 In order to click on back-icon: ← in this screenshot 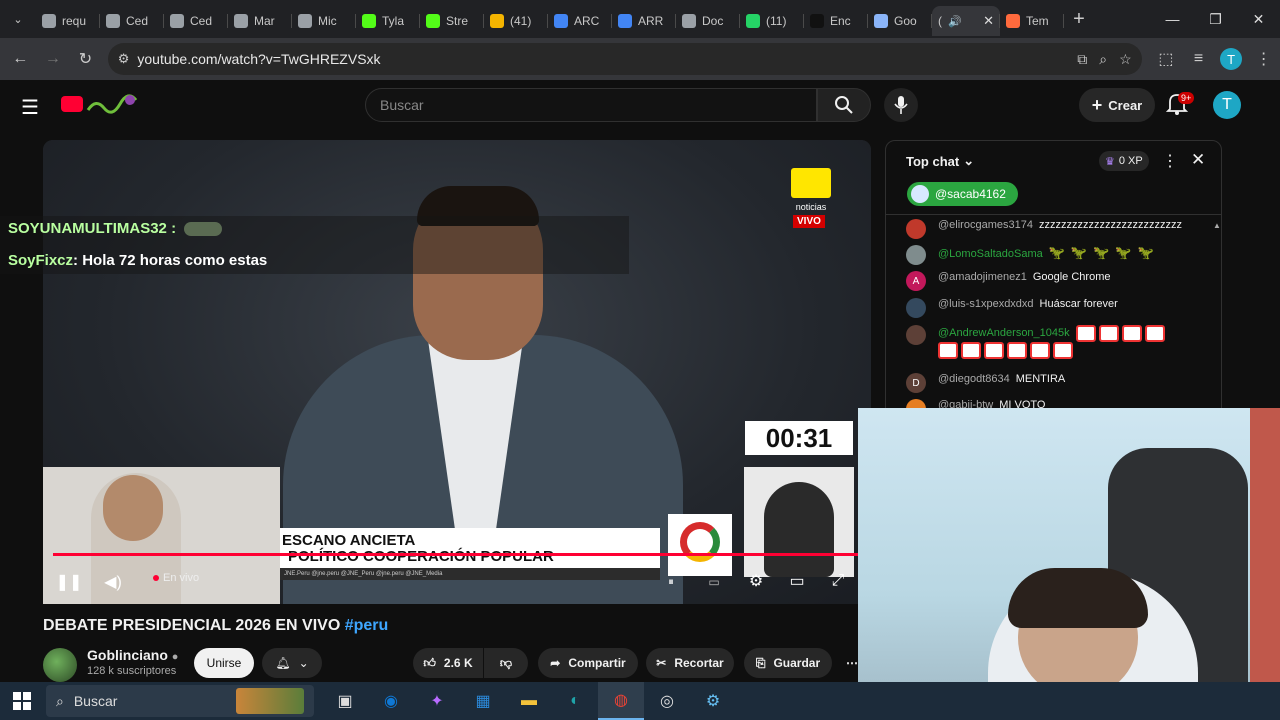, I will do `click(20, 59)`.